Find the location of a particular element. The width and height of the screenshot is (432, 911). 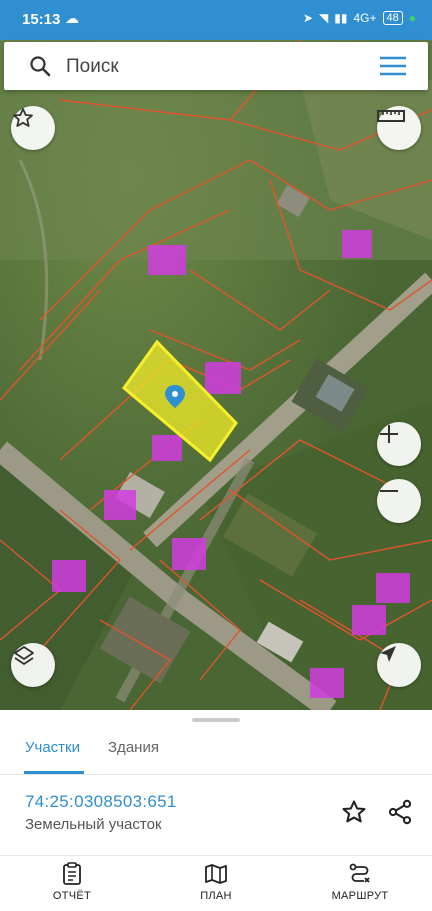

my-location-button is located at coordinates (399, 665).